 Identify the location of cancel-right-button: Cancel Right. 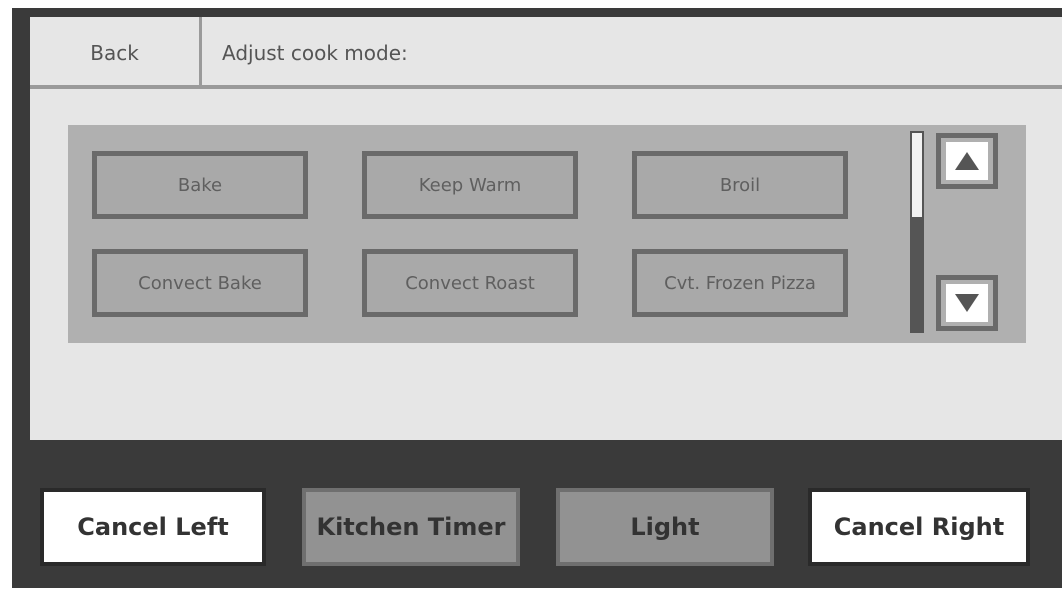
(919, 527).